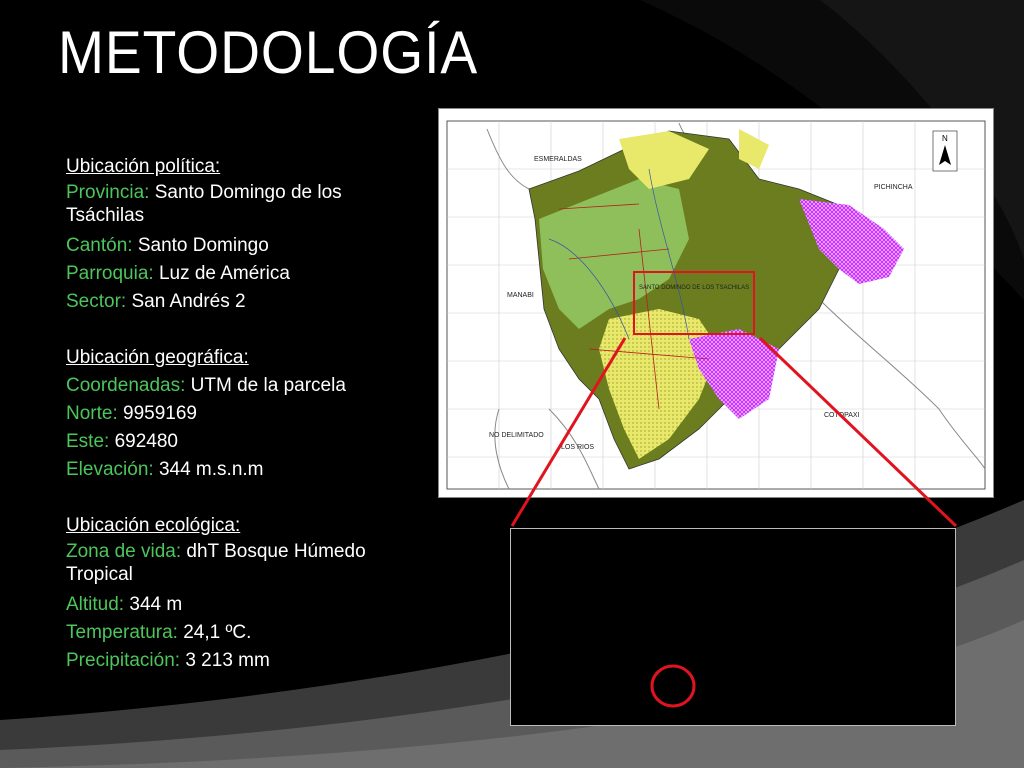  I want to click on label-los-rios: LOS RIOS, so click(577, 447).